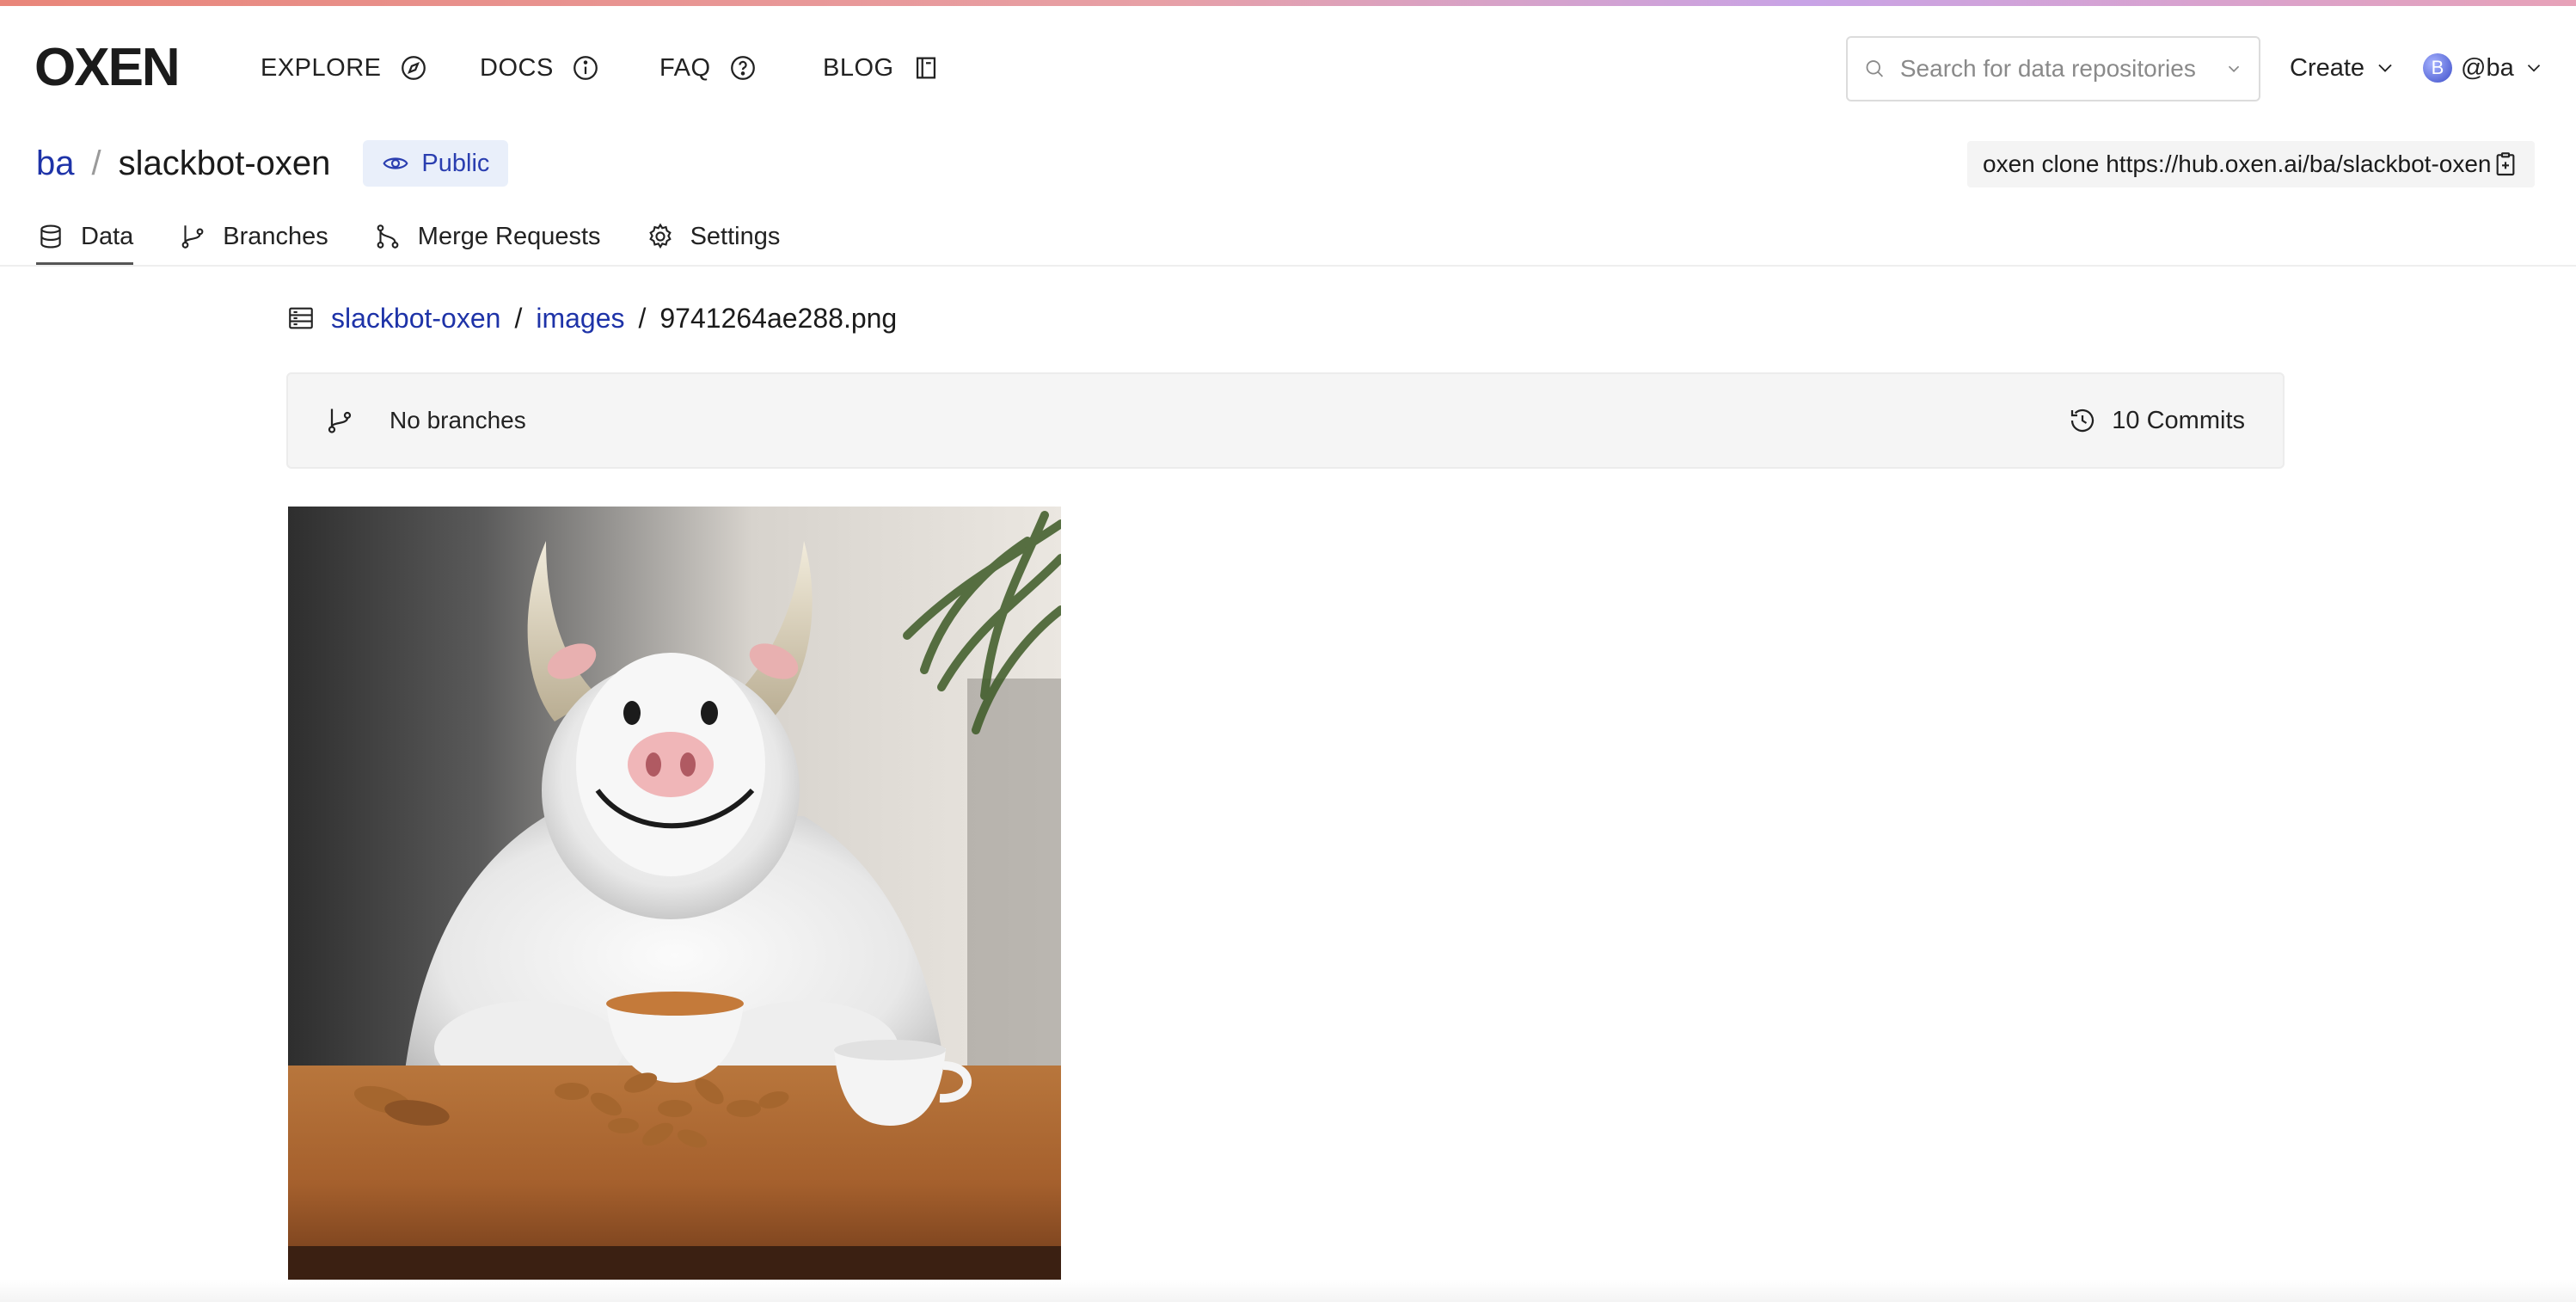  I want to click on search-icon, so click(1875, 69).